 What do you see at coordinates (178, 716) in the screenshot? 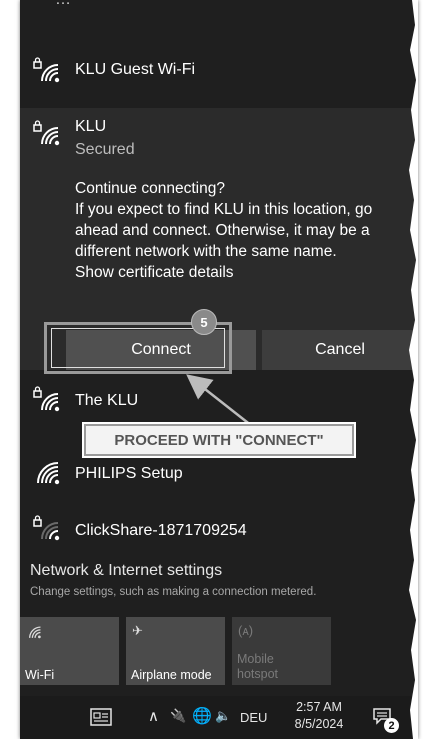
I see `battery-plug-icon: 🔌` at bounding box center [178, 716].